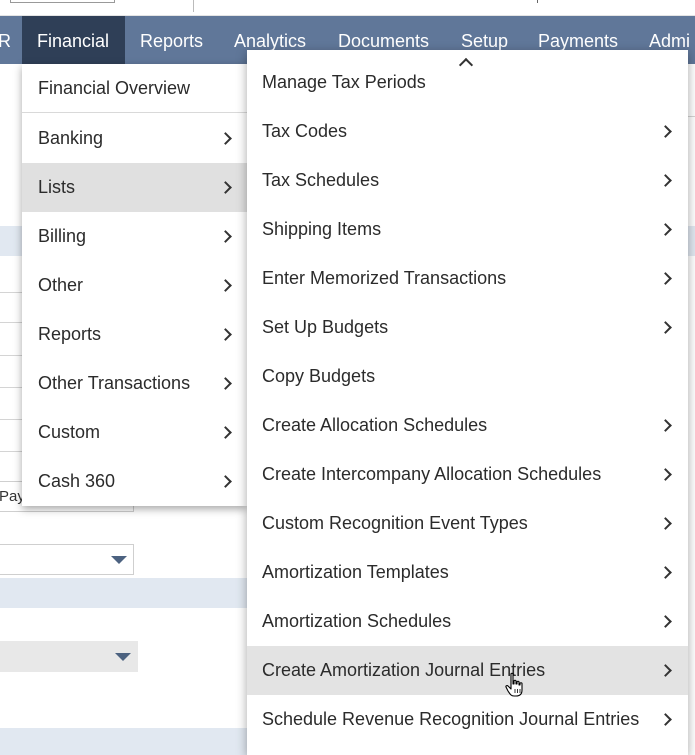  What do you see at coordinates (467, 572) in the screenshot?
I see `menu-item-amortization-templates: Amortization Templates` at bounding box center [467, 572].